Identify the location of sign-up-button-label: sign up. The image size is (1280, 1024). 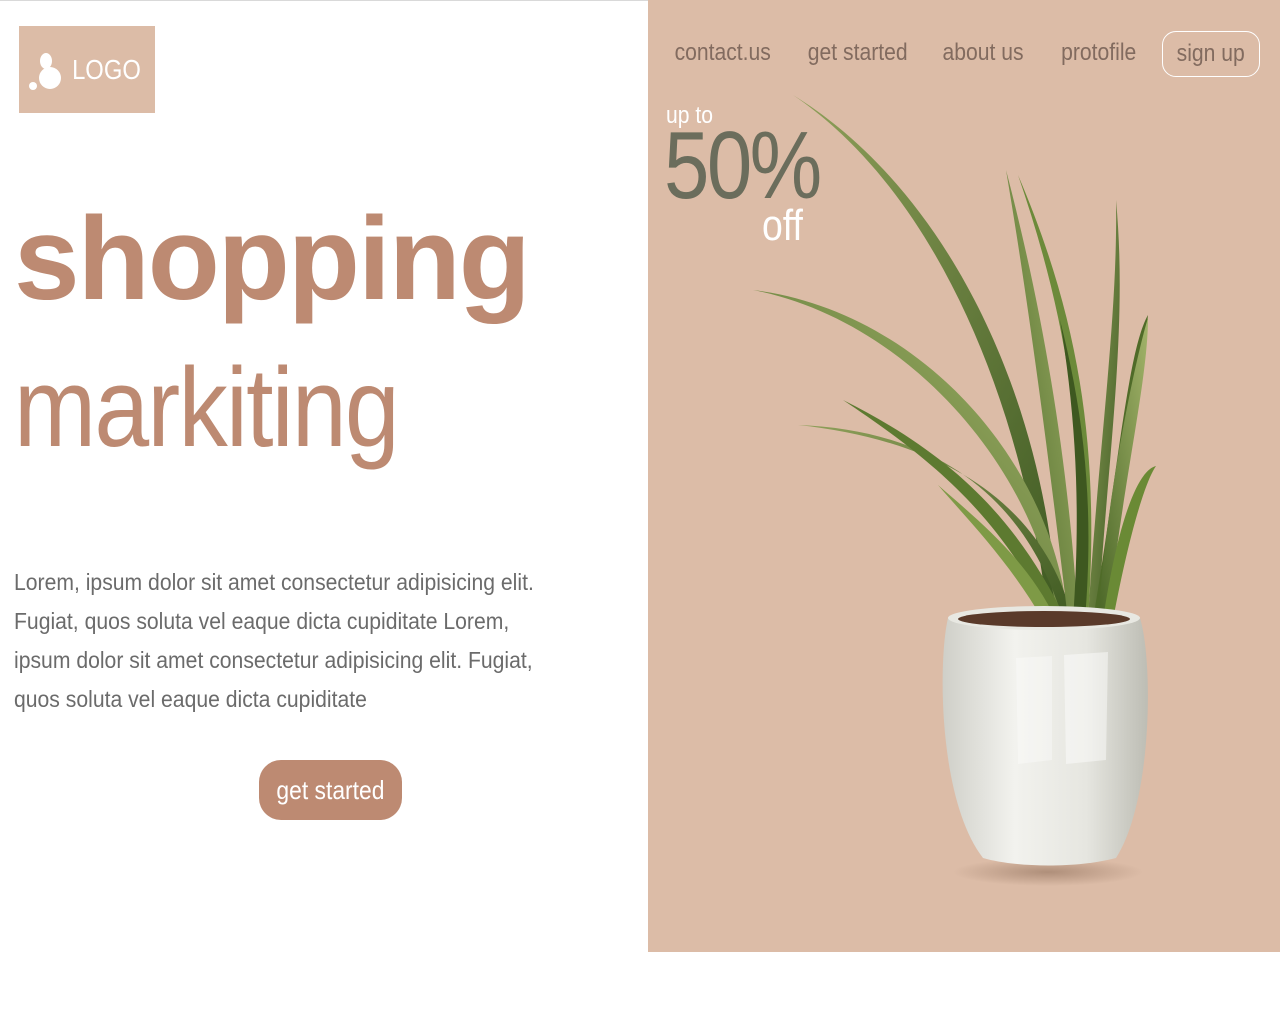
(1211, 53).